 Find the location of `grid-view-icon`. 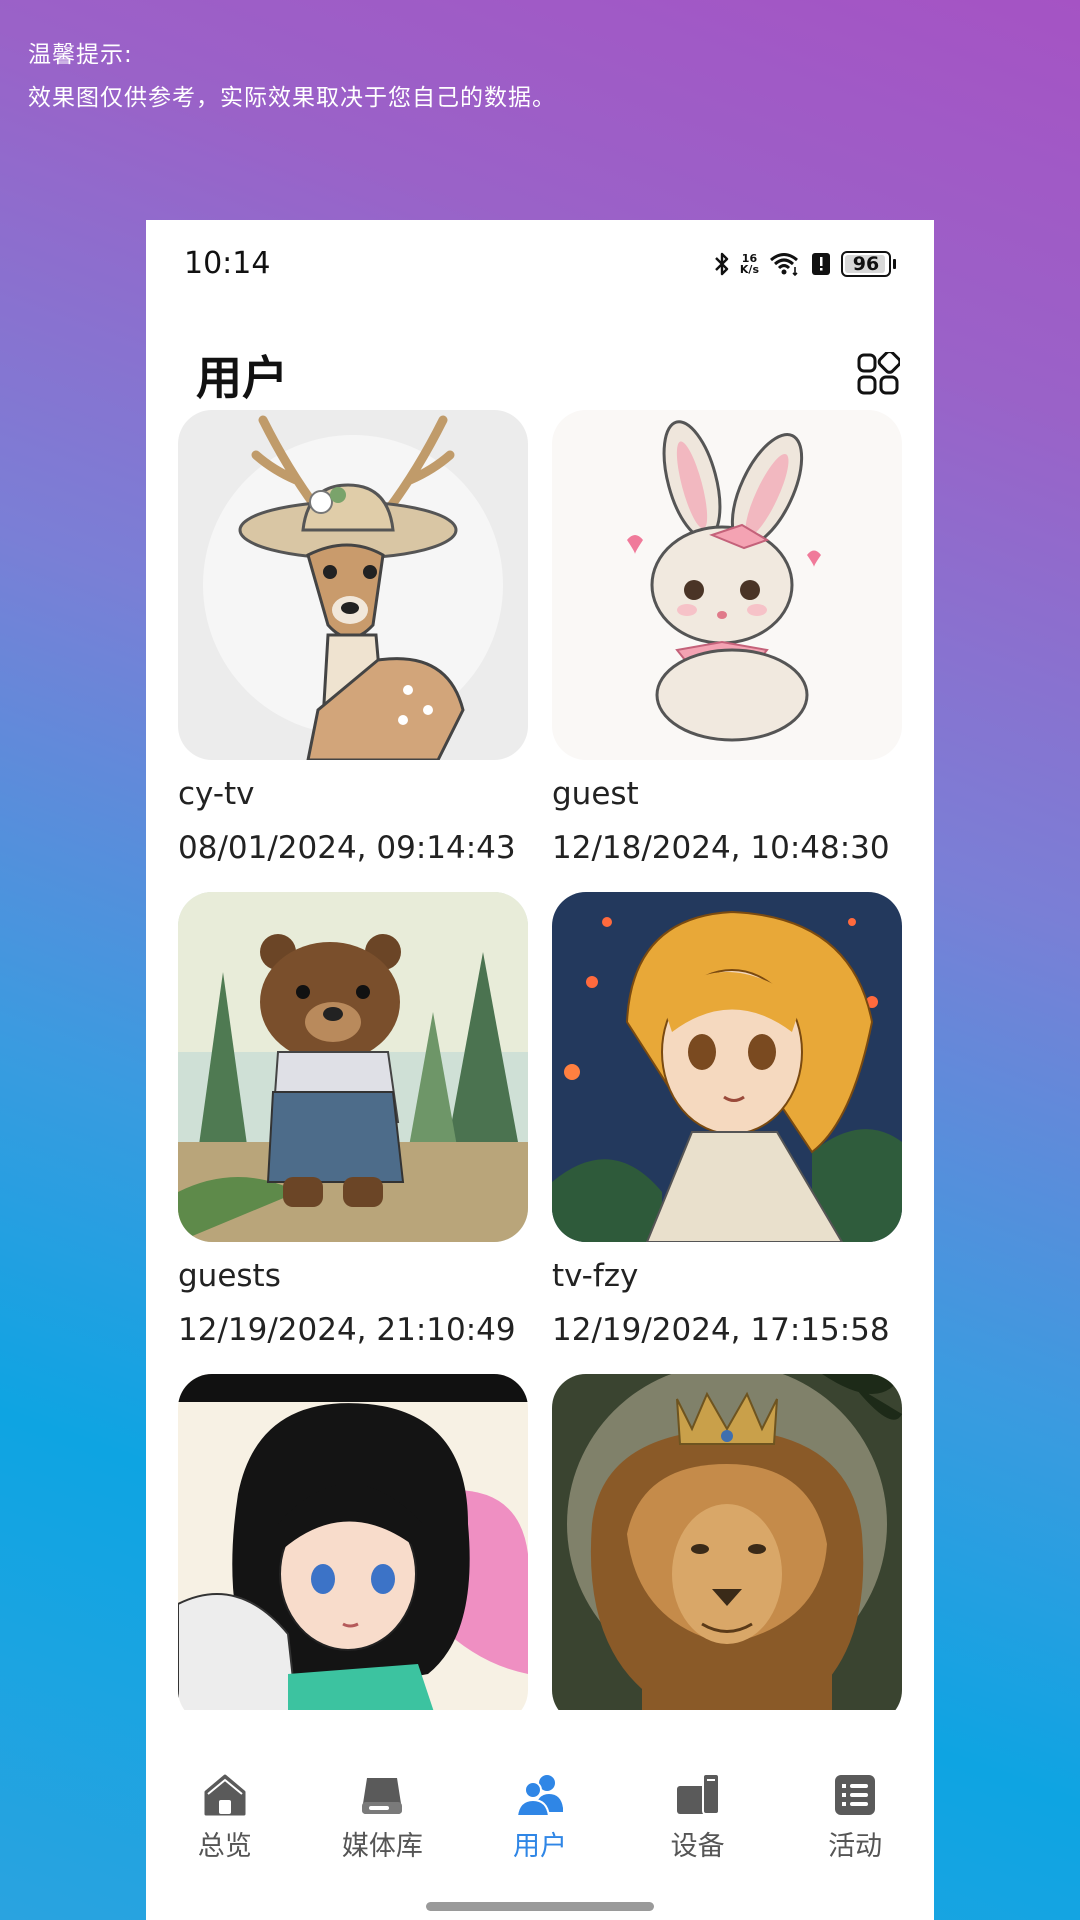

grid-view-icon is located at coordinates (879, 373).